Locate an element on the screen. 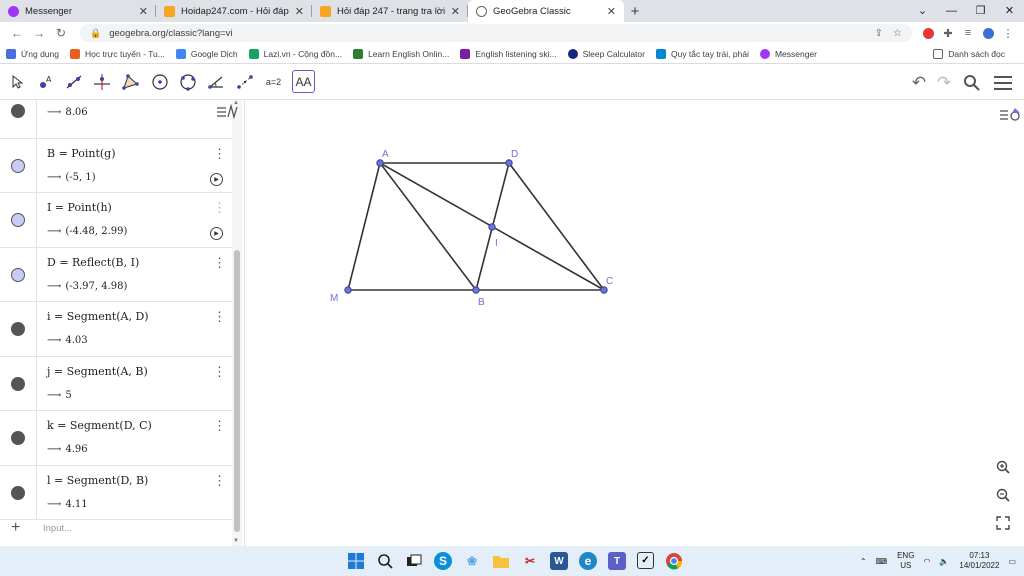 The image size is (1024, 576). circle-three-points-tool-icon is located at coordinates (187, 81).